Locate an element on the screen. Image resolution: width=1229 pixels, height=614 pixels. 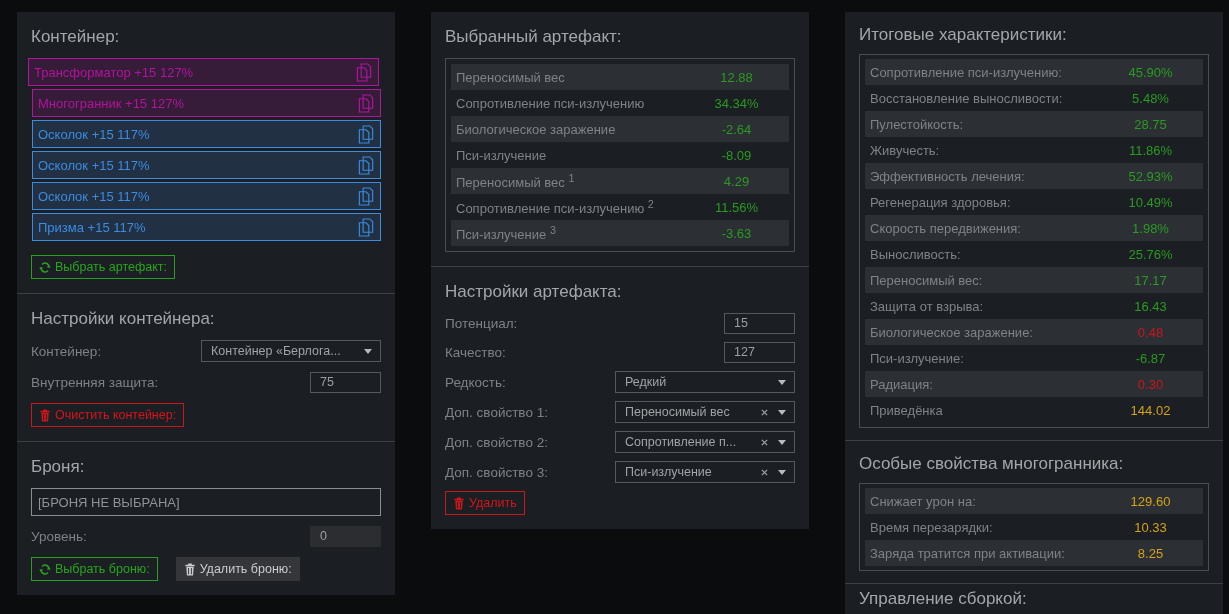
armor-field: [БРОНЯ НЕ ВЫБРАНА] is located at coordinates (206, 502).